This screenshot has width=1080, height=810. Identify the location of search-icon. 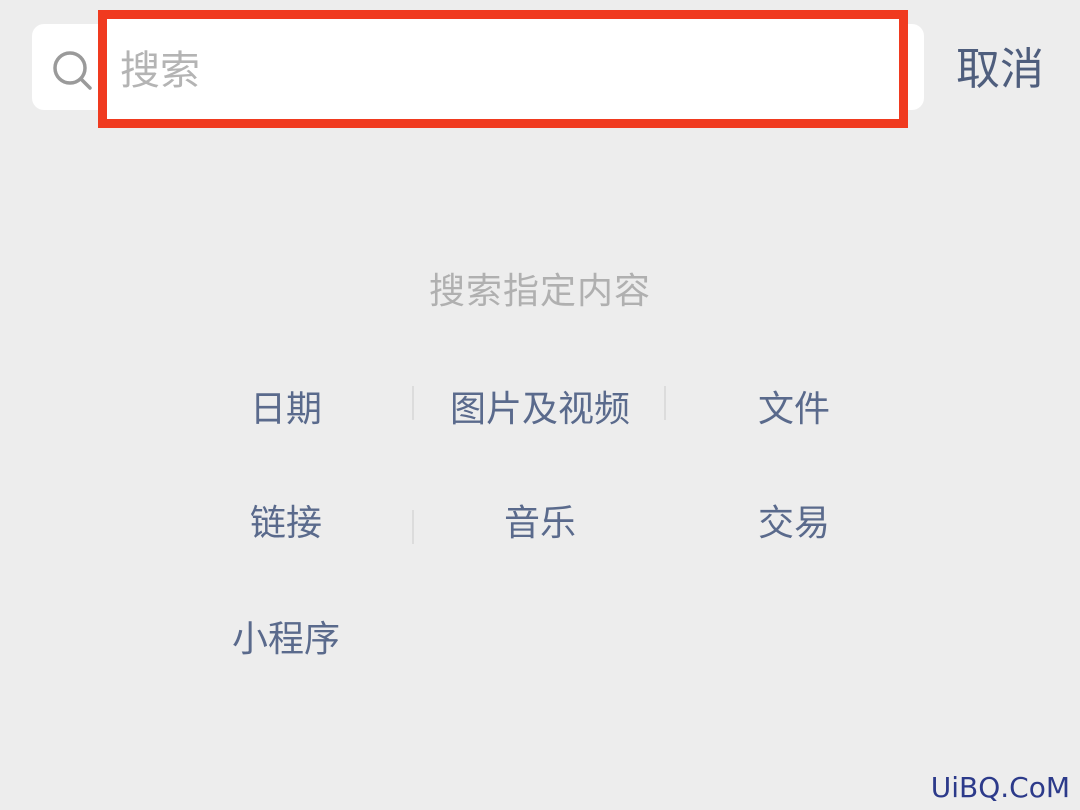
(72, 70).